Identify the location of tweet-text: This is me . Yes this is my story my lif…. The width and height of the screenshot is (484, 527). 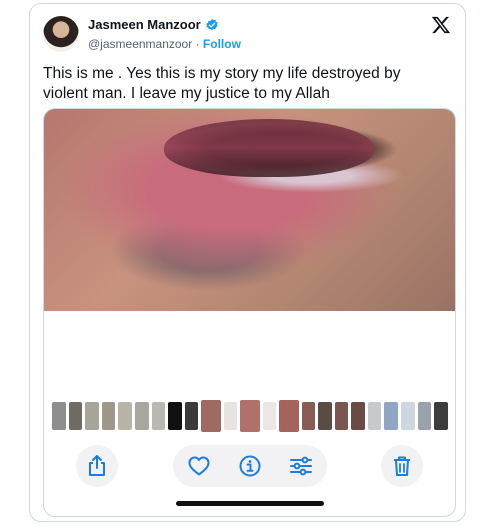
(222, 83).